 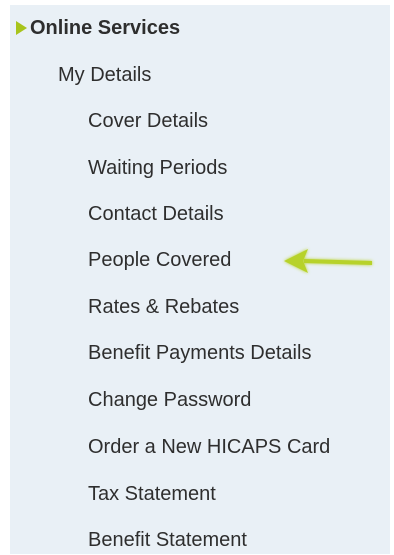 What do you see at coordinates (199, 353) in the screenshot?
I see `nav-item-benefit-payments-details: Benefit Payments Details` at bounding box center [199, 353].